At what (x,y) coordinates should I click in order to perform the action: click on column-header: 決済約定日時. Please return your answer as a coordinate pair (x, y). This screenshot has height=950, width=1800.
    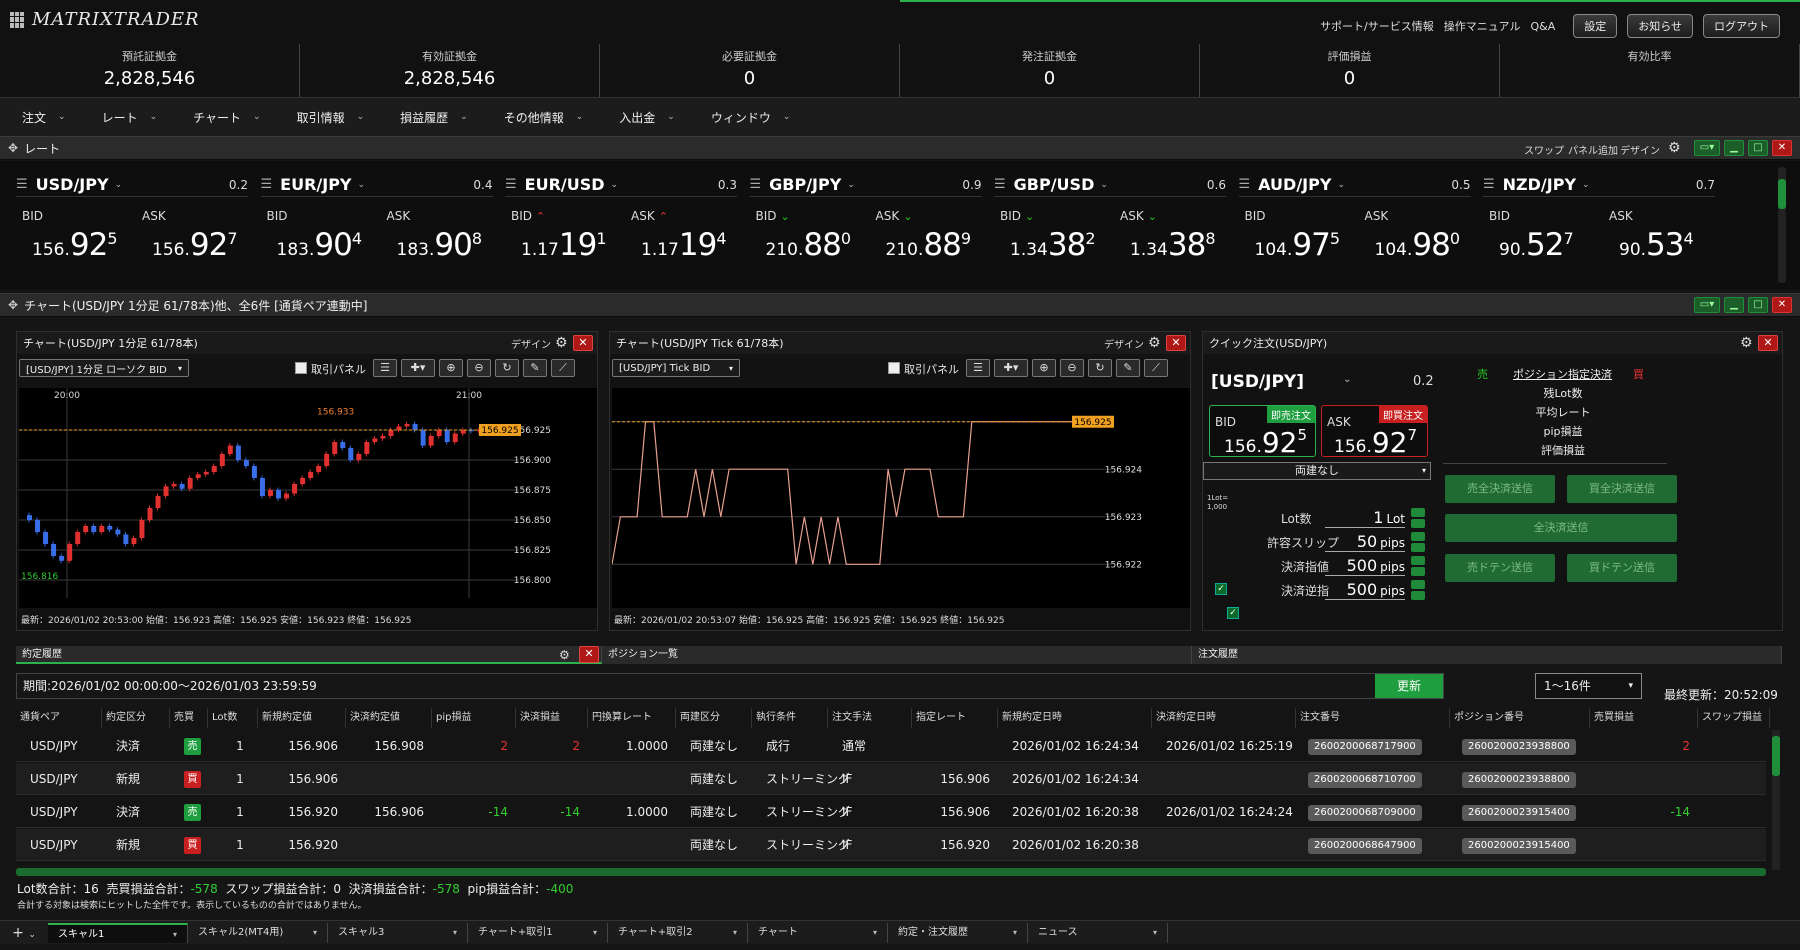
    Looking at the image, I should click on (1224, 718).